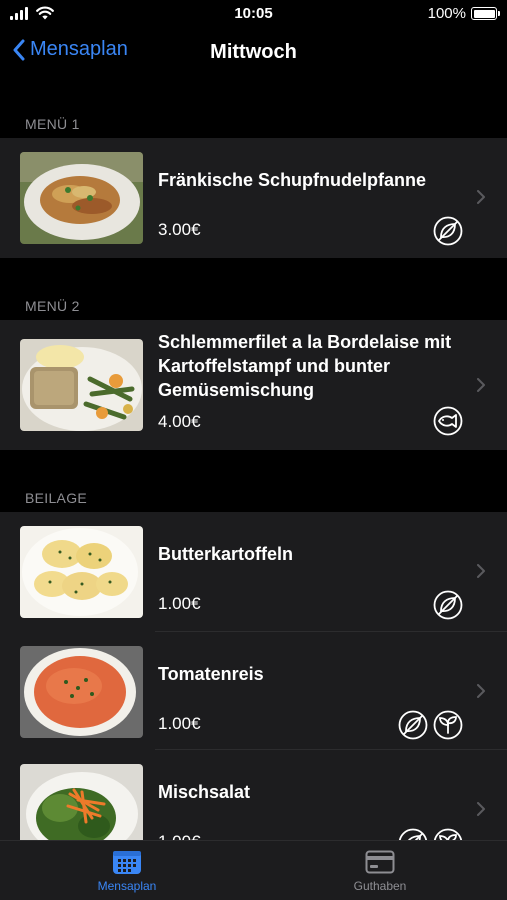 The height and width of the screenshot is (900, 507). Describe the element at coordinates (253, 52) in the screenshot. I see `navigation-bar: Mensaplan Mittwoch` at that location.